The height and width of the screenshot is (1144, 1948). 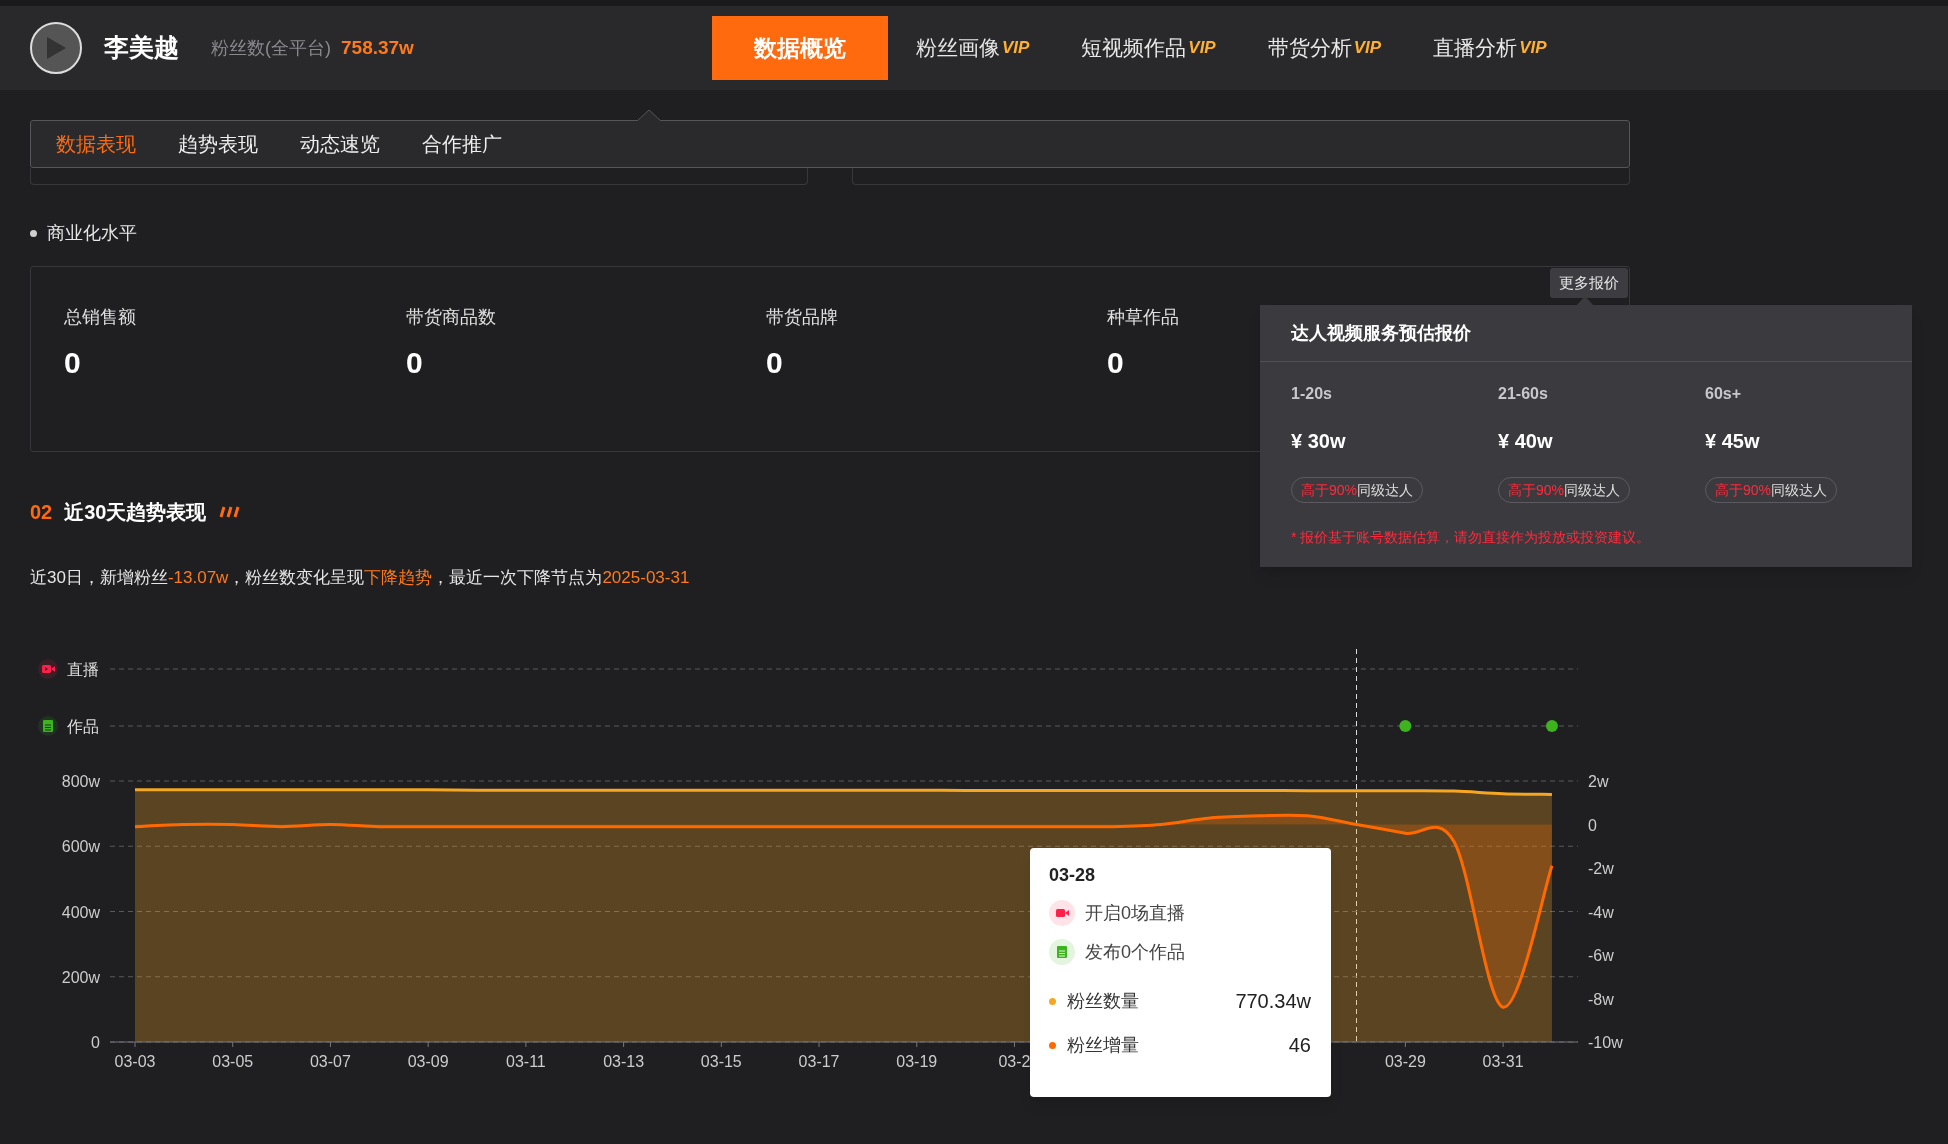 I want to click on axis-label: 03-13, so click(x=624, y=1061).